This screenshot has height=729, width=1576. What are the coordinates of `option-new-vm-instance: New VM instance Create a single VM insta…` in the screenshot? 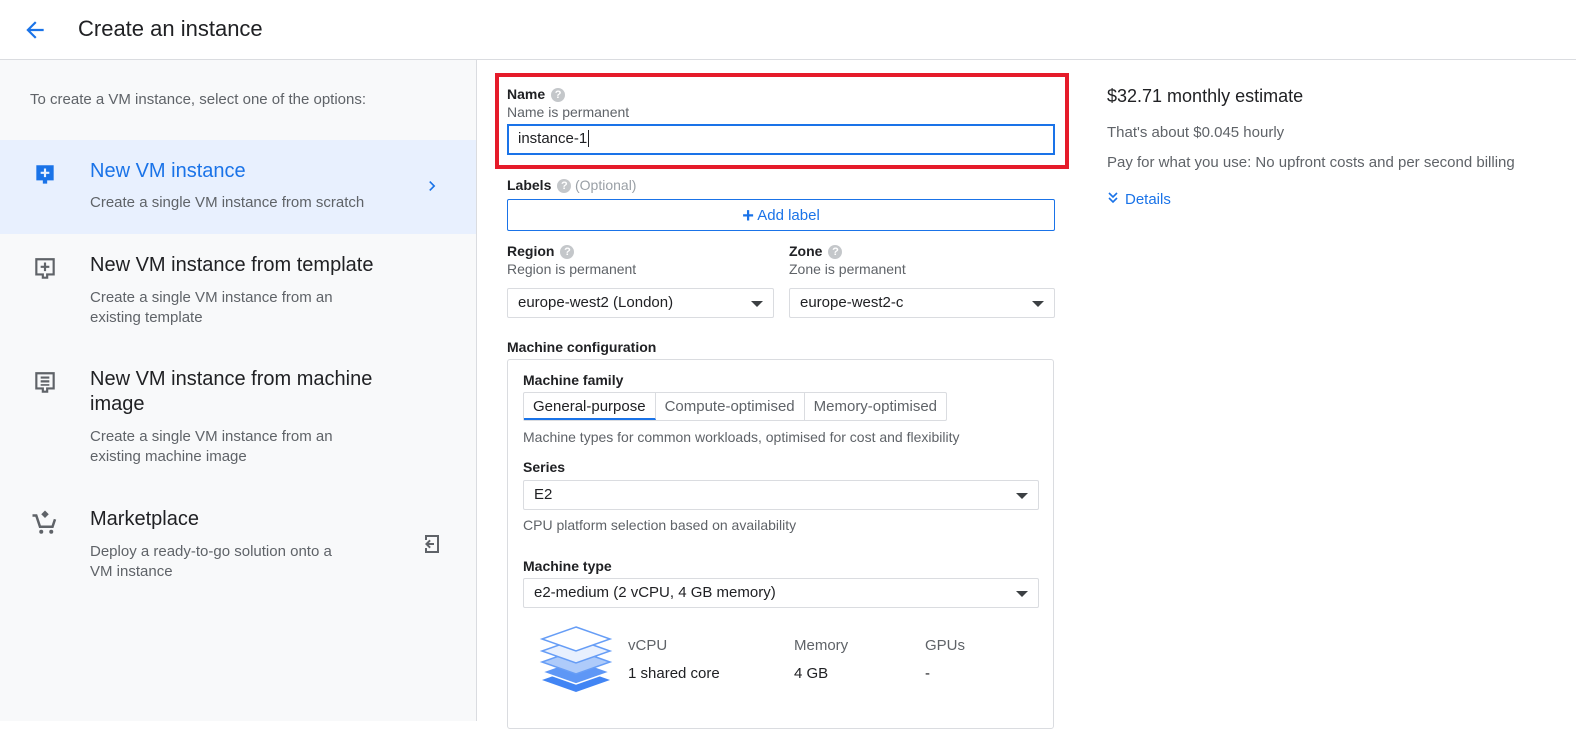 It's located at (238, 187).